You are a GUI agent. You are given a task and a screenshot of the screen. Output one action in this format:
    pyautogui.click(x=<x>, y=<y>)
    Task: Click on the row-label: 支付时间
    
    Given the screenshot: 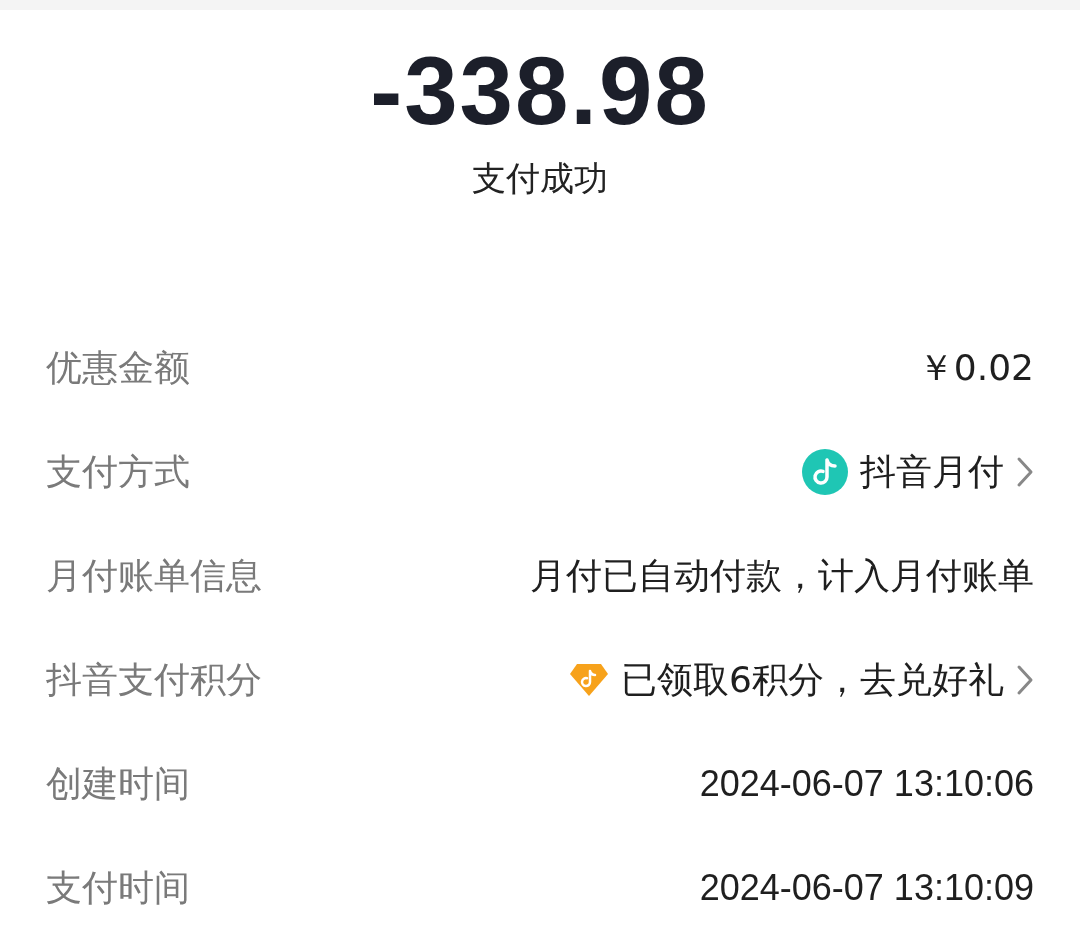 What is the action you would take?
    pyautogui.click(x=118, y=887)
    